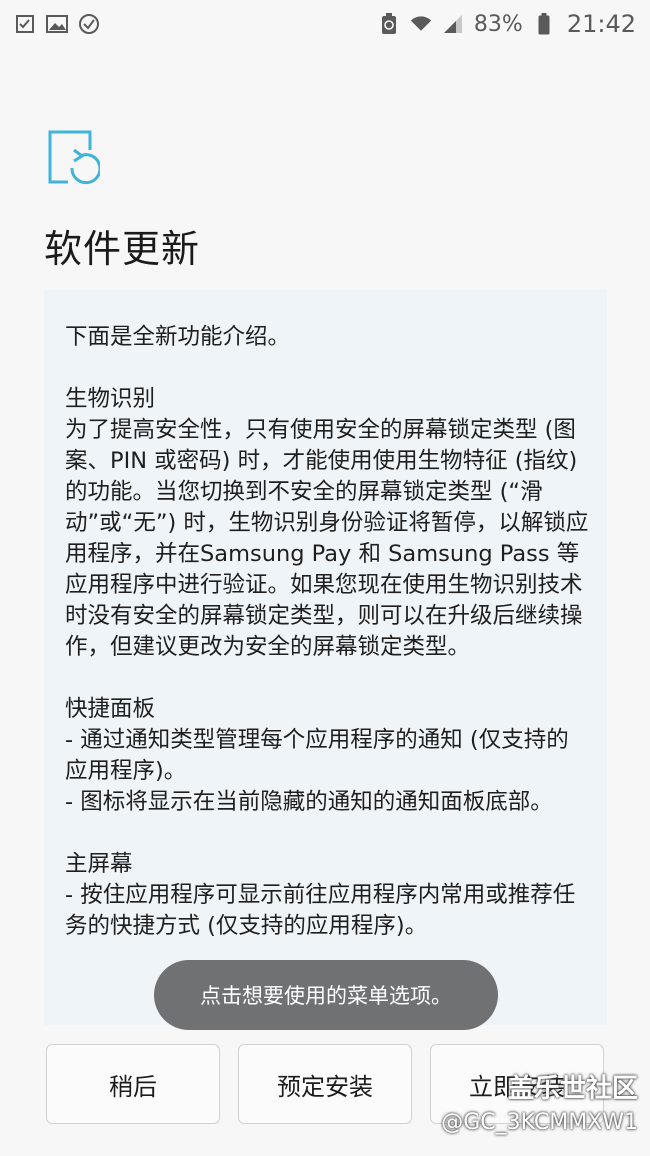 This screenshot has height=1156, width=650. Describe the element at coordinates (89, 24) in the screenshot. I see `check-circle-icon` at that location.